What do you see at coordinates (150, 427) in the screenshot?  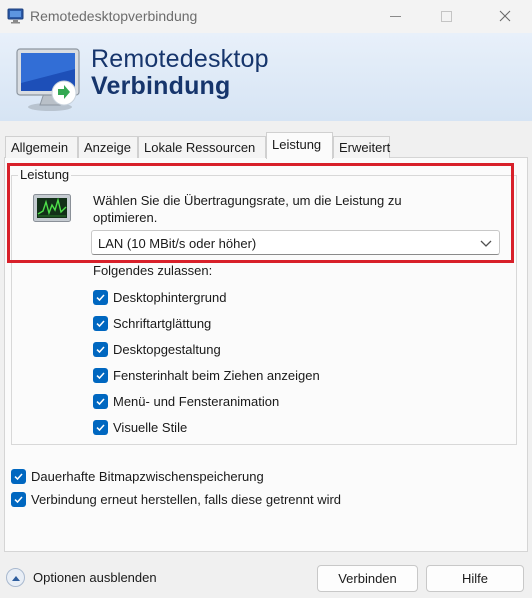 I see `option-label: Visuelle Stile` at bounding box center [150, 427].